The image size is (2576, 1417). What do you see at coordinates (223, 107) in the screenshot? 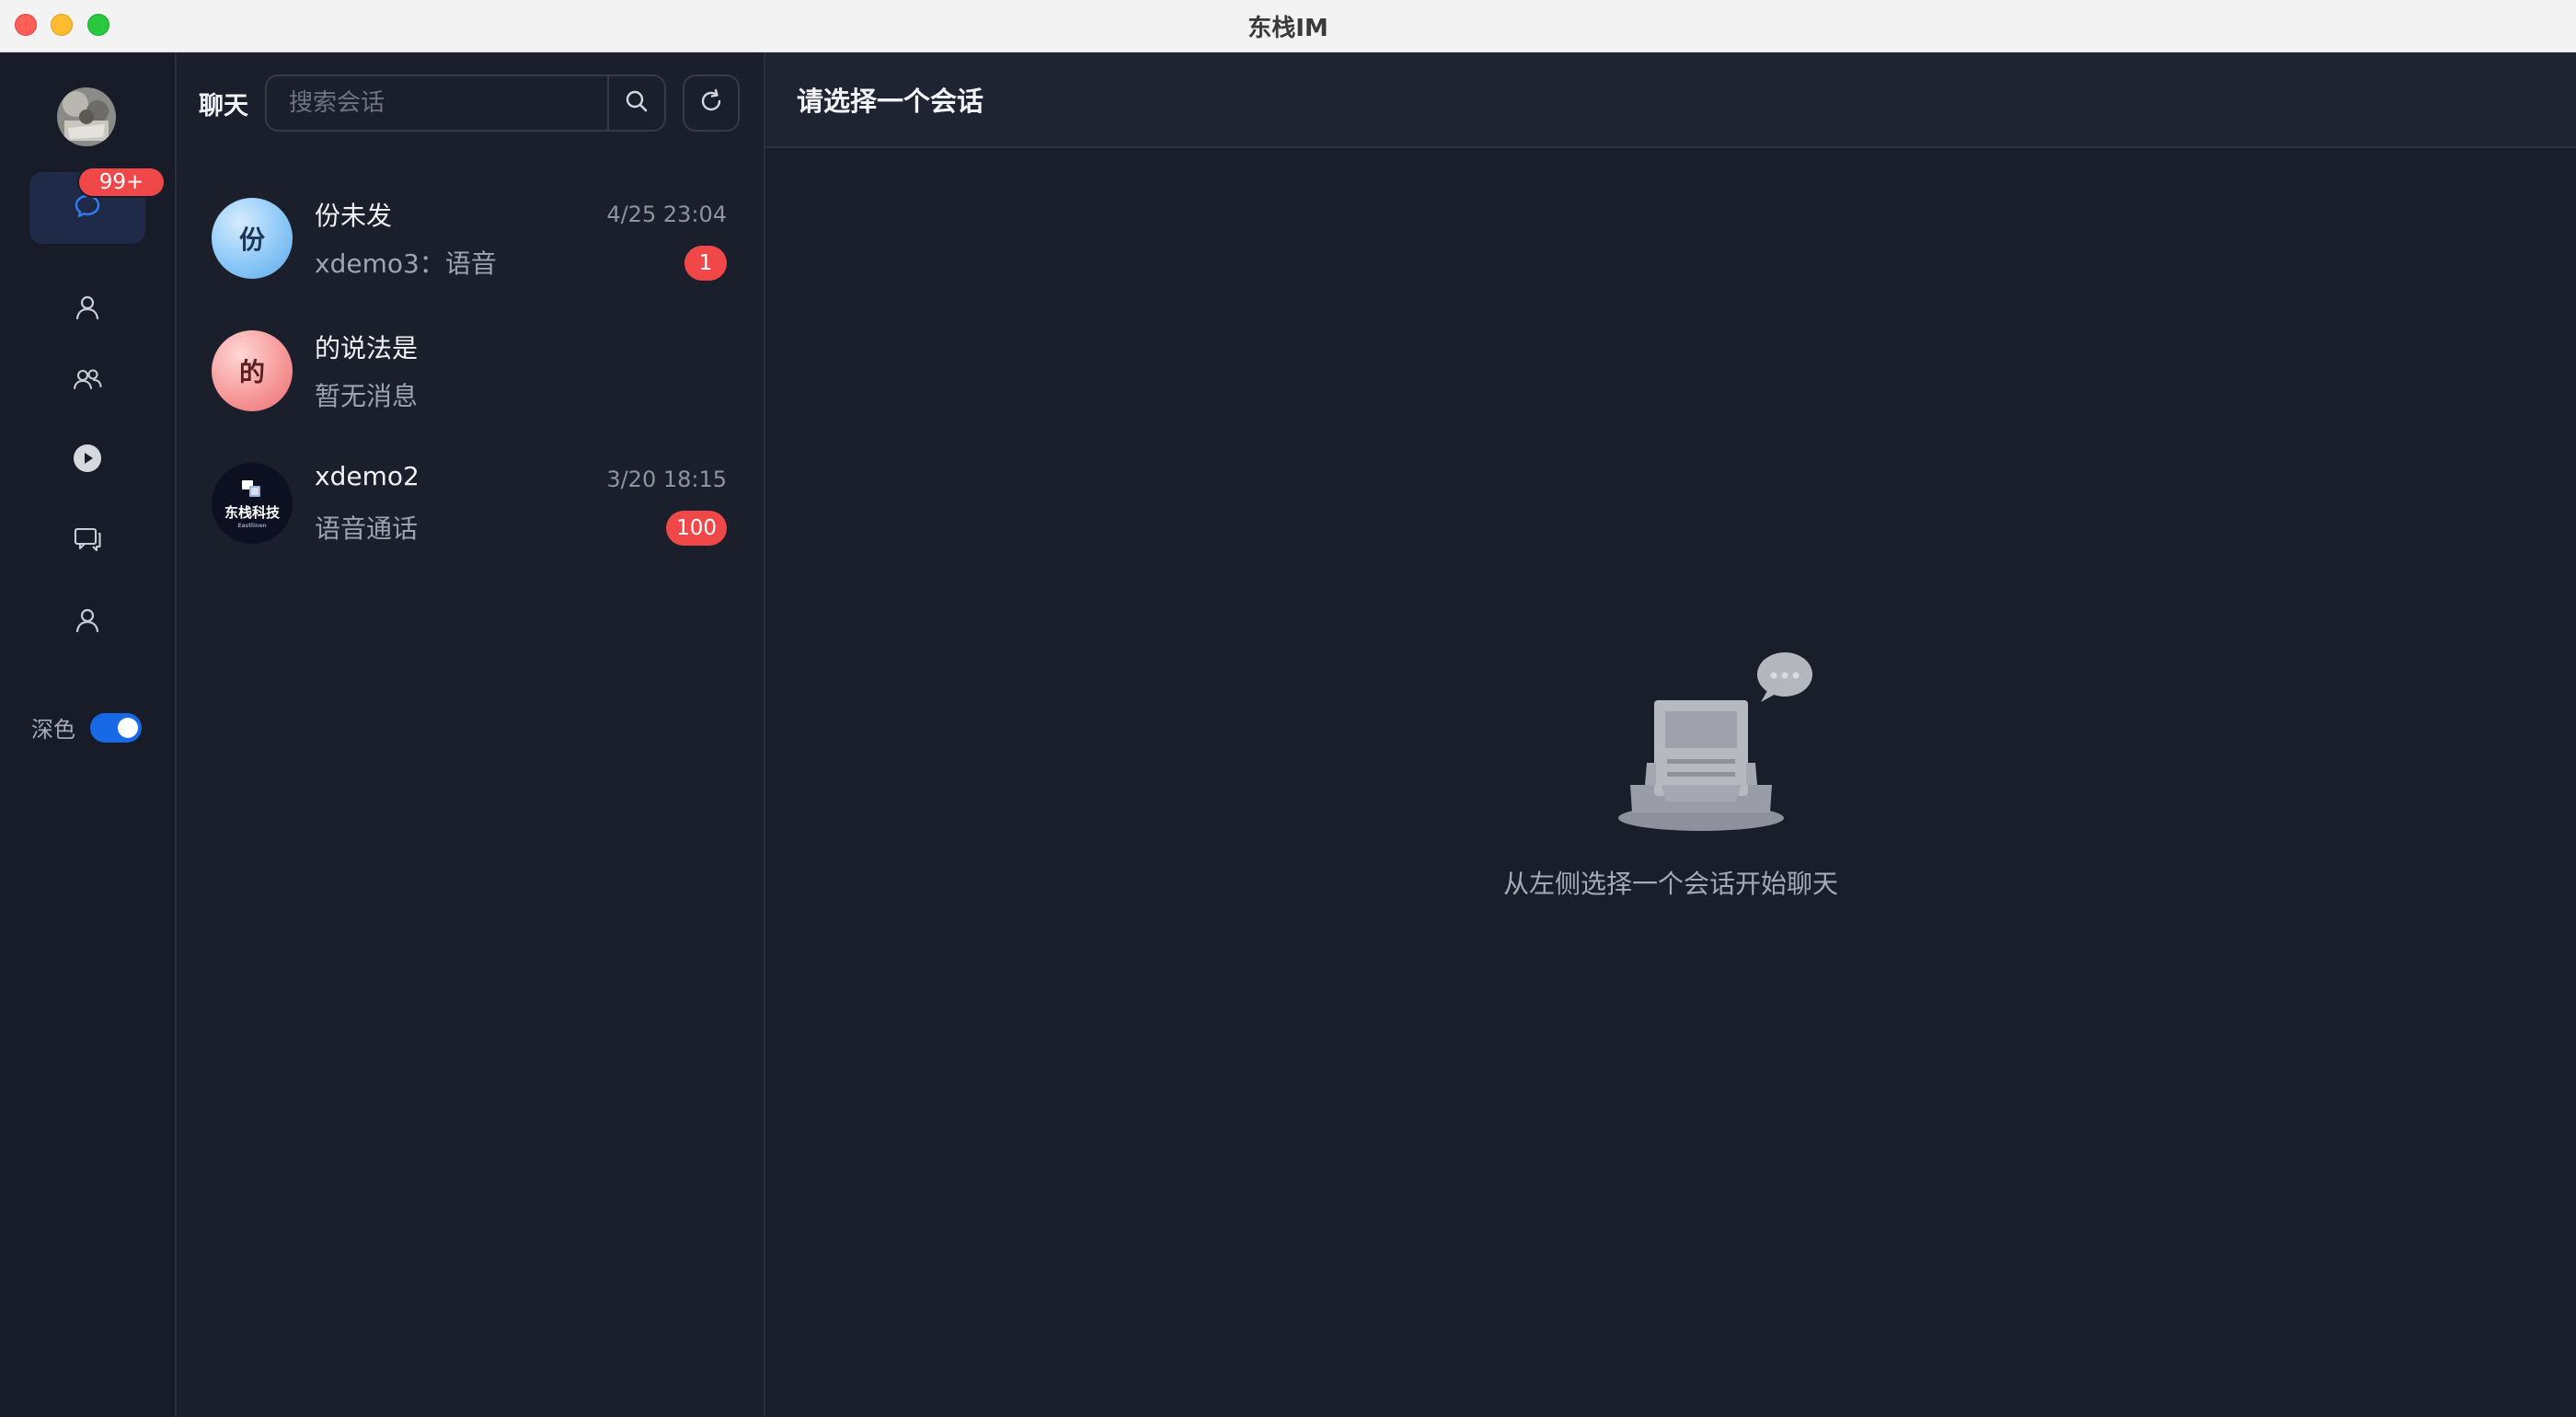
I see `list-title: 聊天` at bounding box center [223, 107].